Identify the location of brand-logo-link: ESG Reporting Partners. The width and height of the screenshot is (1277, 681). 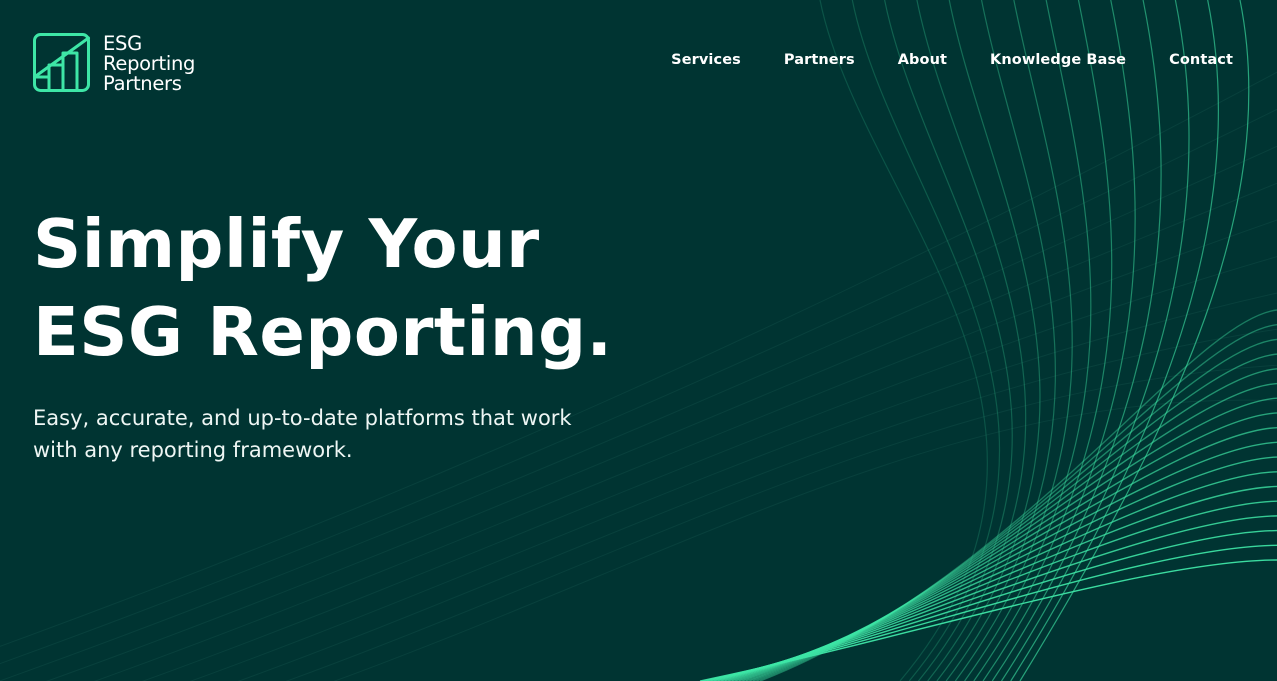
(114, 63).